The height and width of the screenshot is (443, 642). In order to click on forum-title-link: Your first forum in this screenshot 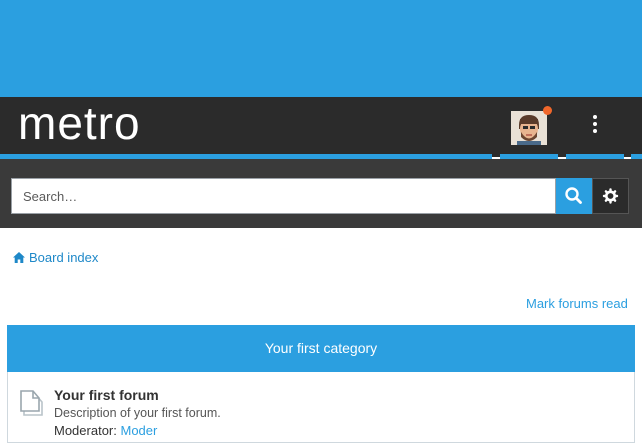, I will do `click(106, 395)`.